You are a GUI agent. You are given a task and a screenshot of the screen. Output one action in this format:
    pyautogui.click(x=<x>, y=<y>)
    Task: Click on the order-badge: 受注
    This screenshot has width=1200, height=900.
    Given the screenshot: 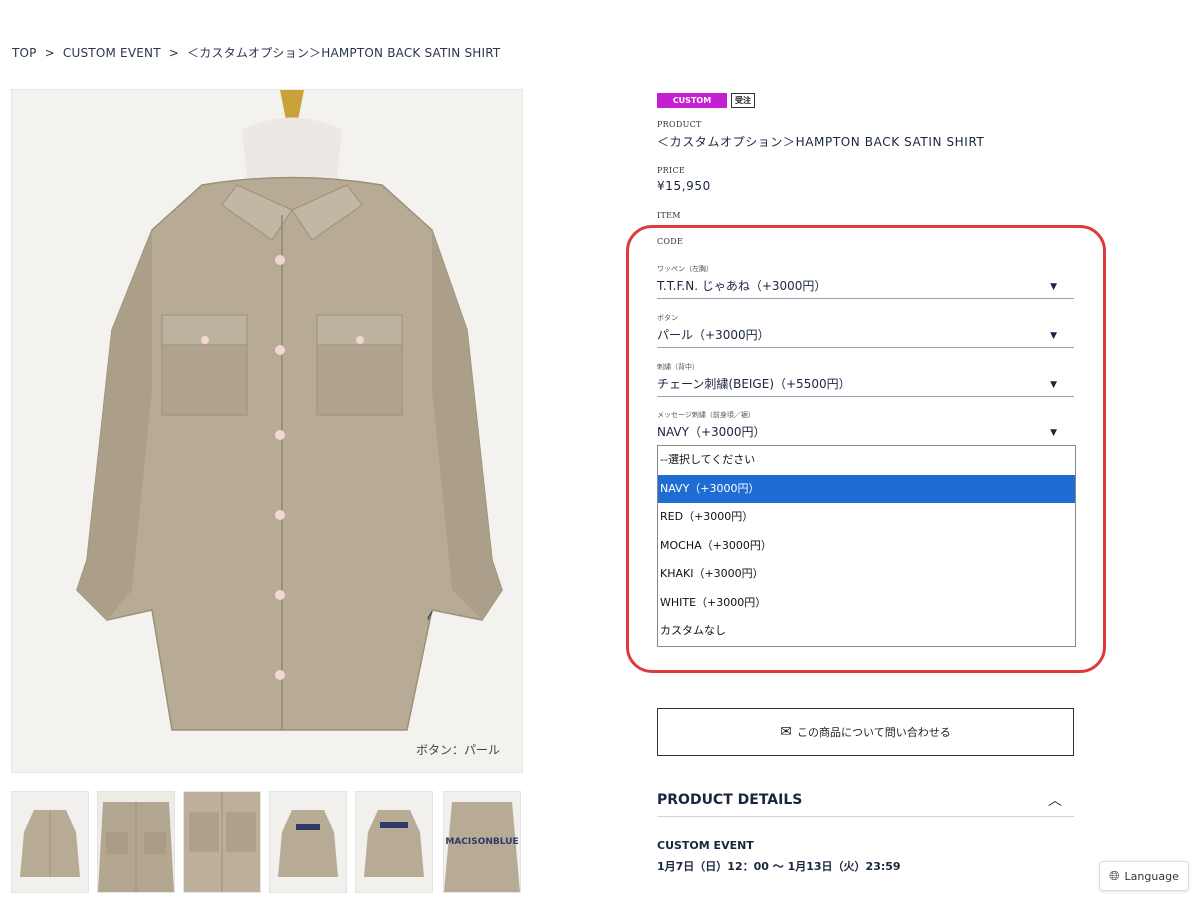 What is the action you would take?
    pyautogui.click(x=743, y=100)
    